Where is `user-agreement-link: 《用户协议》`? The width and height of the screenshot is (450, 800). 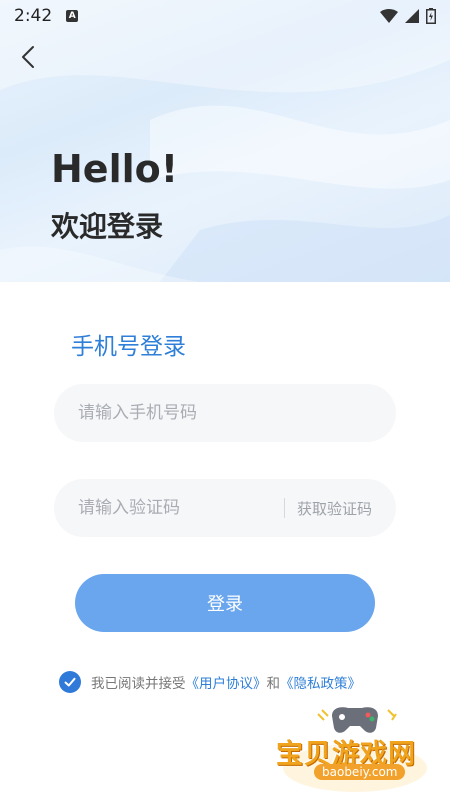 user-agreement-link: 《用户协议》 is located at coordinates (226, 682).